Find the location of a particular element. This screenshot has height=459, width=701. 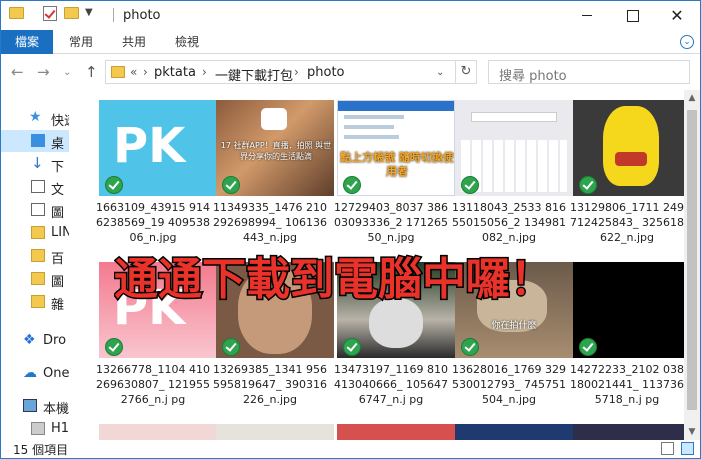

nav-desktop: 桌 is located at coordinates (35, 141).